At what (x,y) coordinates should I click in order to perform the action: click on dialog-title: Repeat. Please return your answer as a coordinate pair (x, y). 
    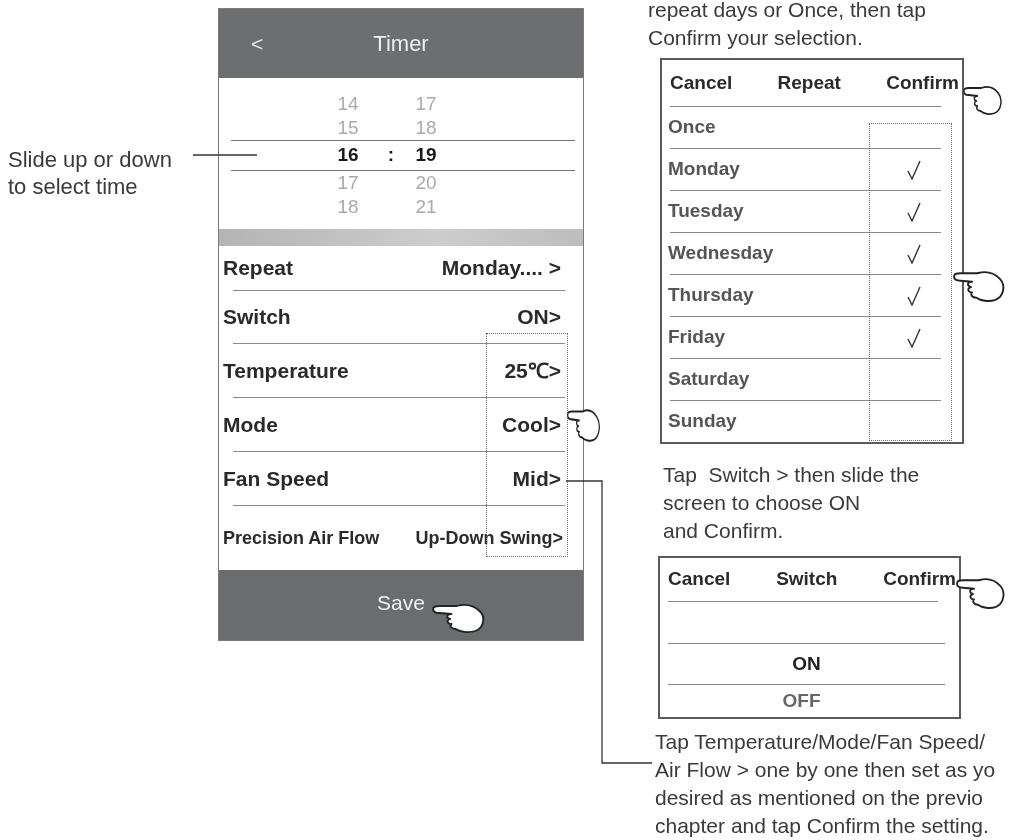
    Looking at the image, I should click on (809, 82).